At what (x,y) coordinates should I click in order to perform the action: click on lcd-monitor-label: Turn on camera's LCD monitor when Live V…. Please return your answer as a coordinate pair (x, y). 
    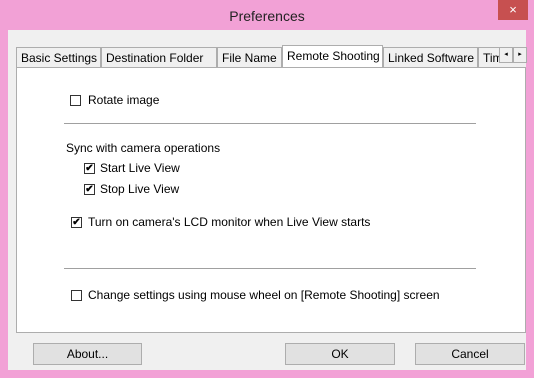
    Looking at the image, I should click on (229, 222).